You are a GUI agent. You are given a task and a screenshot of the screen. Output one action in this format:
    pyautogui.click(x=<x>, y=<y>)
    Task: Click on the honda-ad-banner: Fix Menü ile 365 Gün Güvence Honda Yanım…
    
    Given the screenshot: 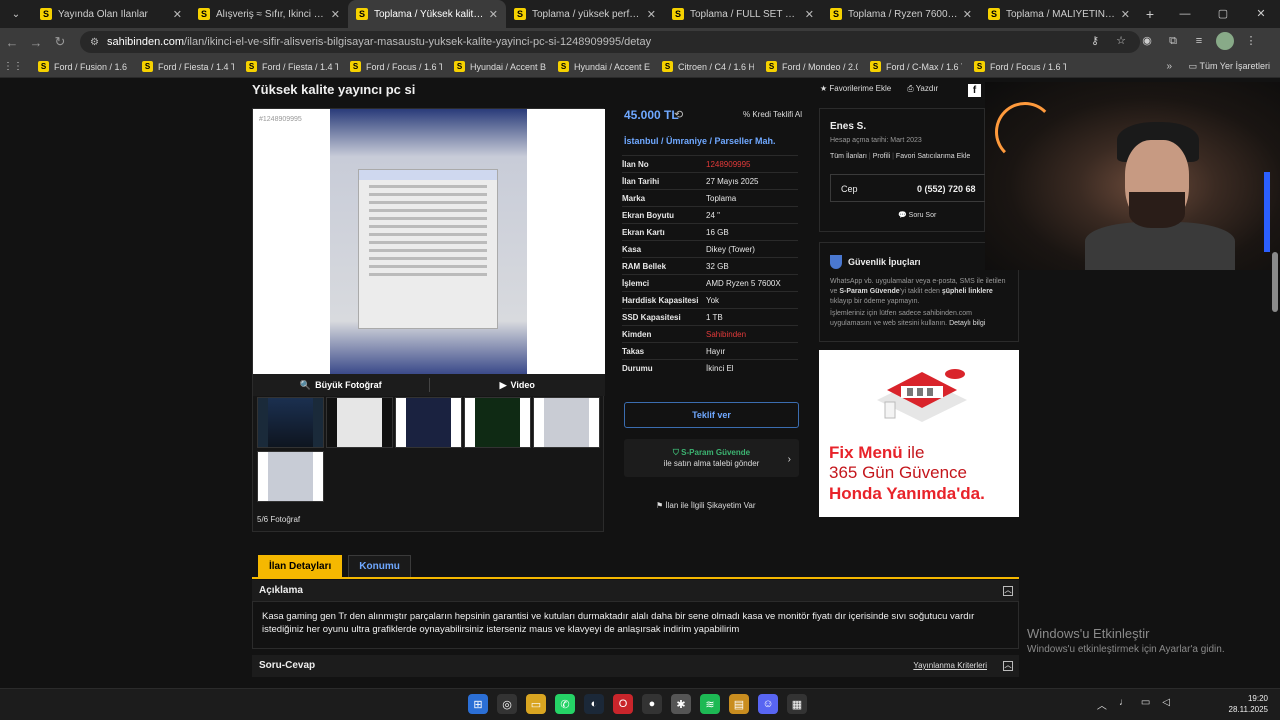 What is the action you would take?
    pyautogui.click(x=919, y=433)
    